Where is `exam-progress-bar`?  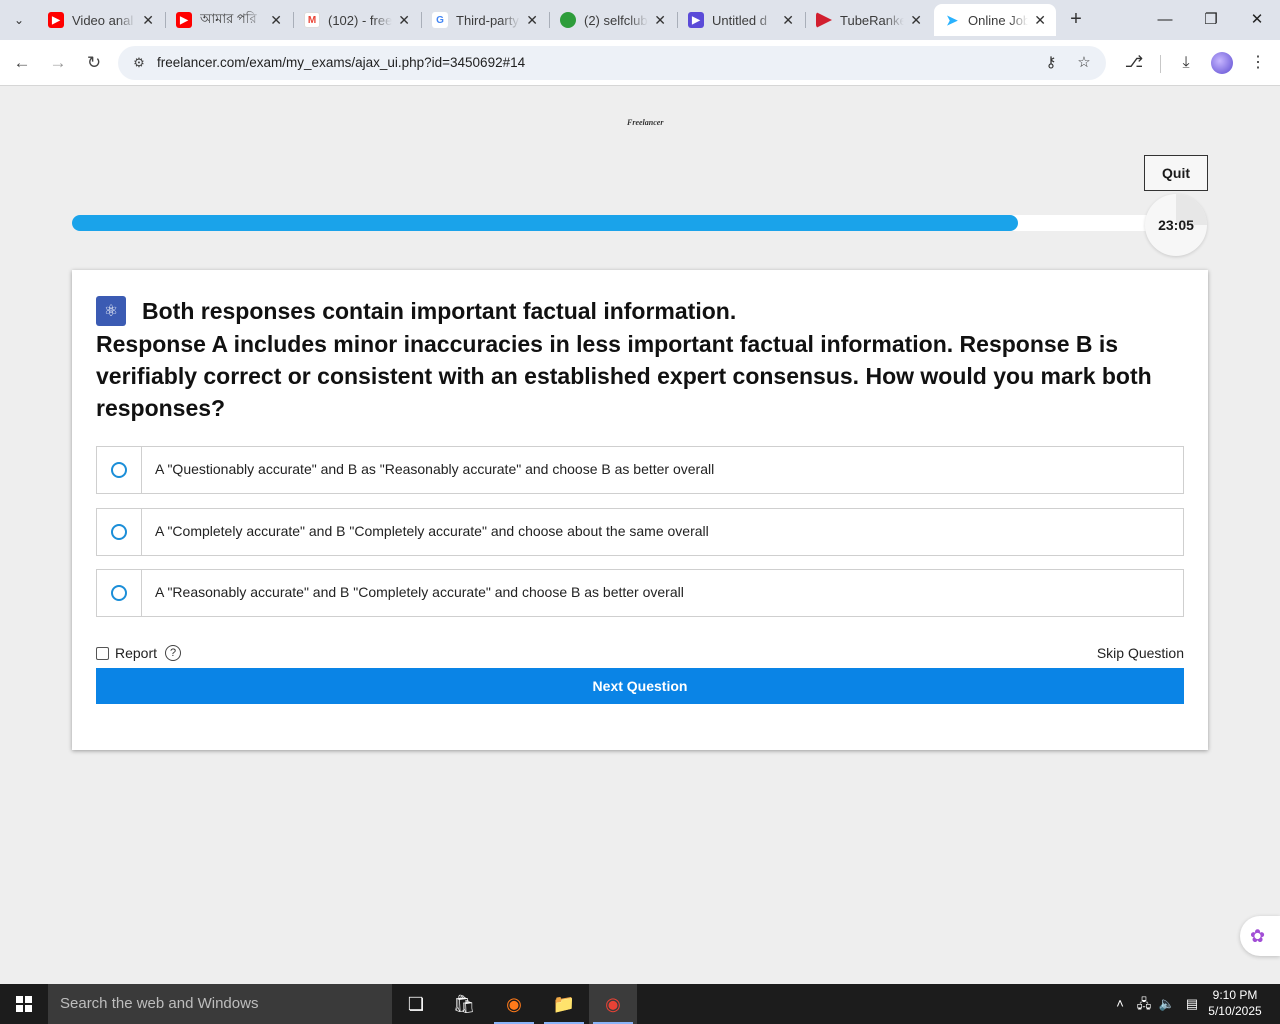
exam-progress-bar is located at coordinates (622, 223).